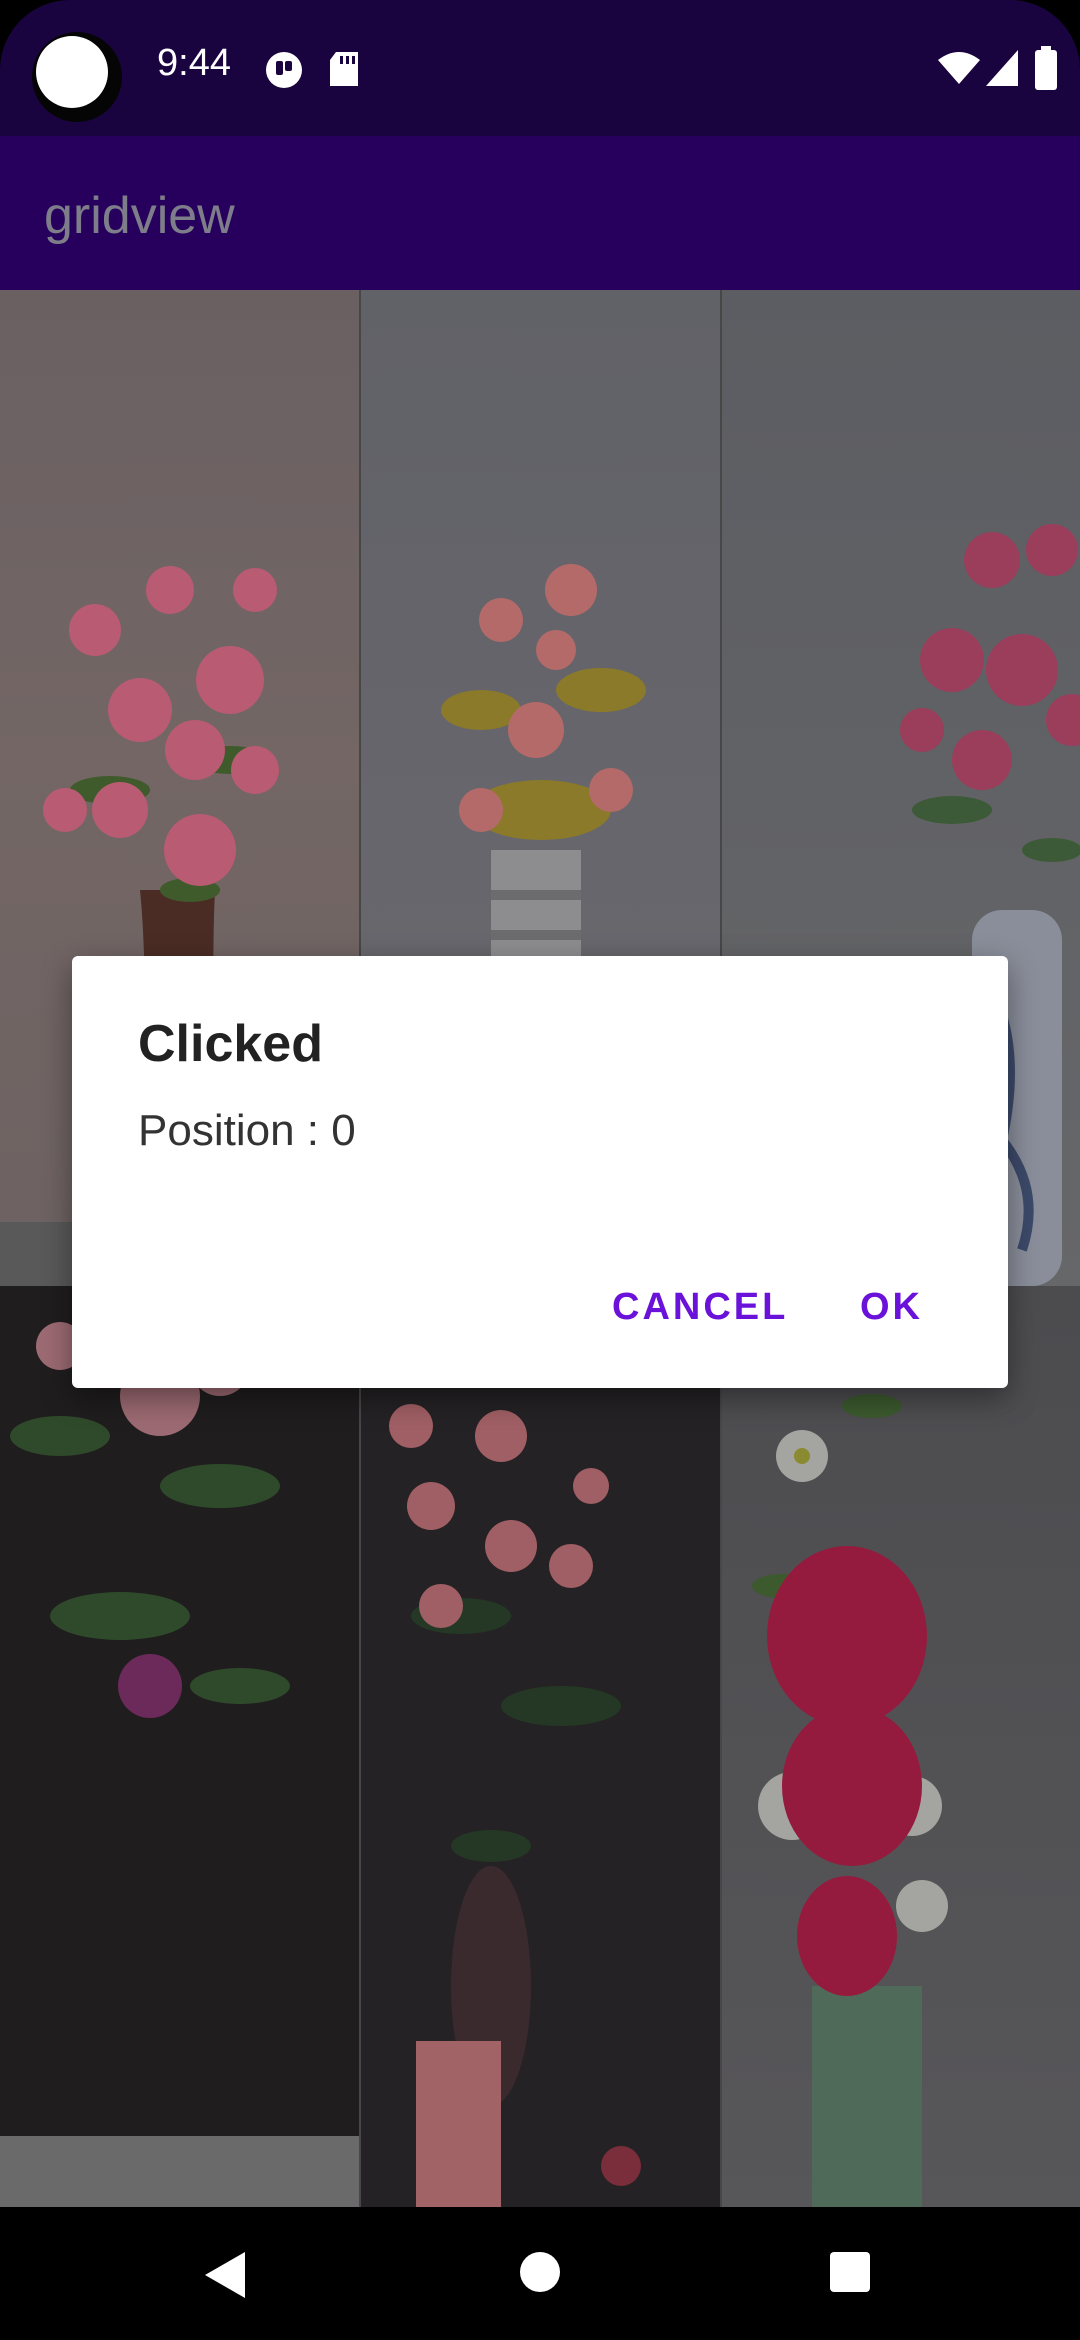 The width and height of the screenshot is (1080, 2340). Describe the element at coordinates (194, 63) in the screenshot. I see `status-time: 9:44` at that location.